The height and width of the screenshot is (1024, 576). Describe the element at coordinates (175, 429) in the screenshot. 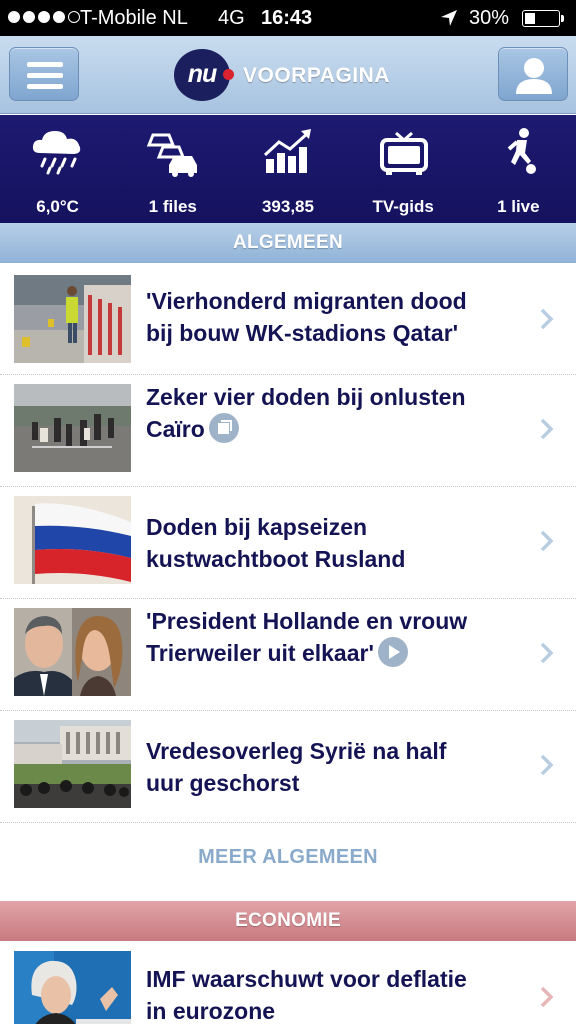

I see `headline-line: Caïro` at that location.